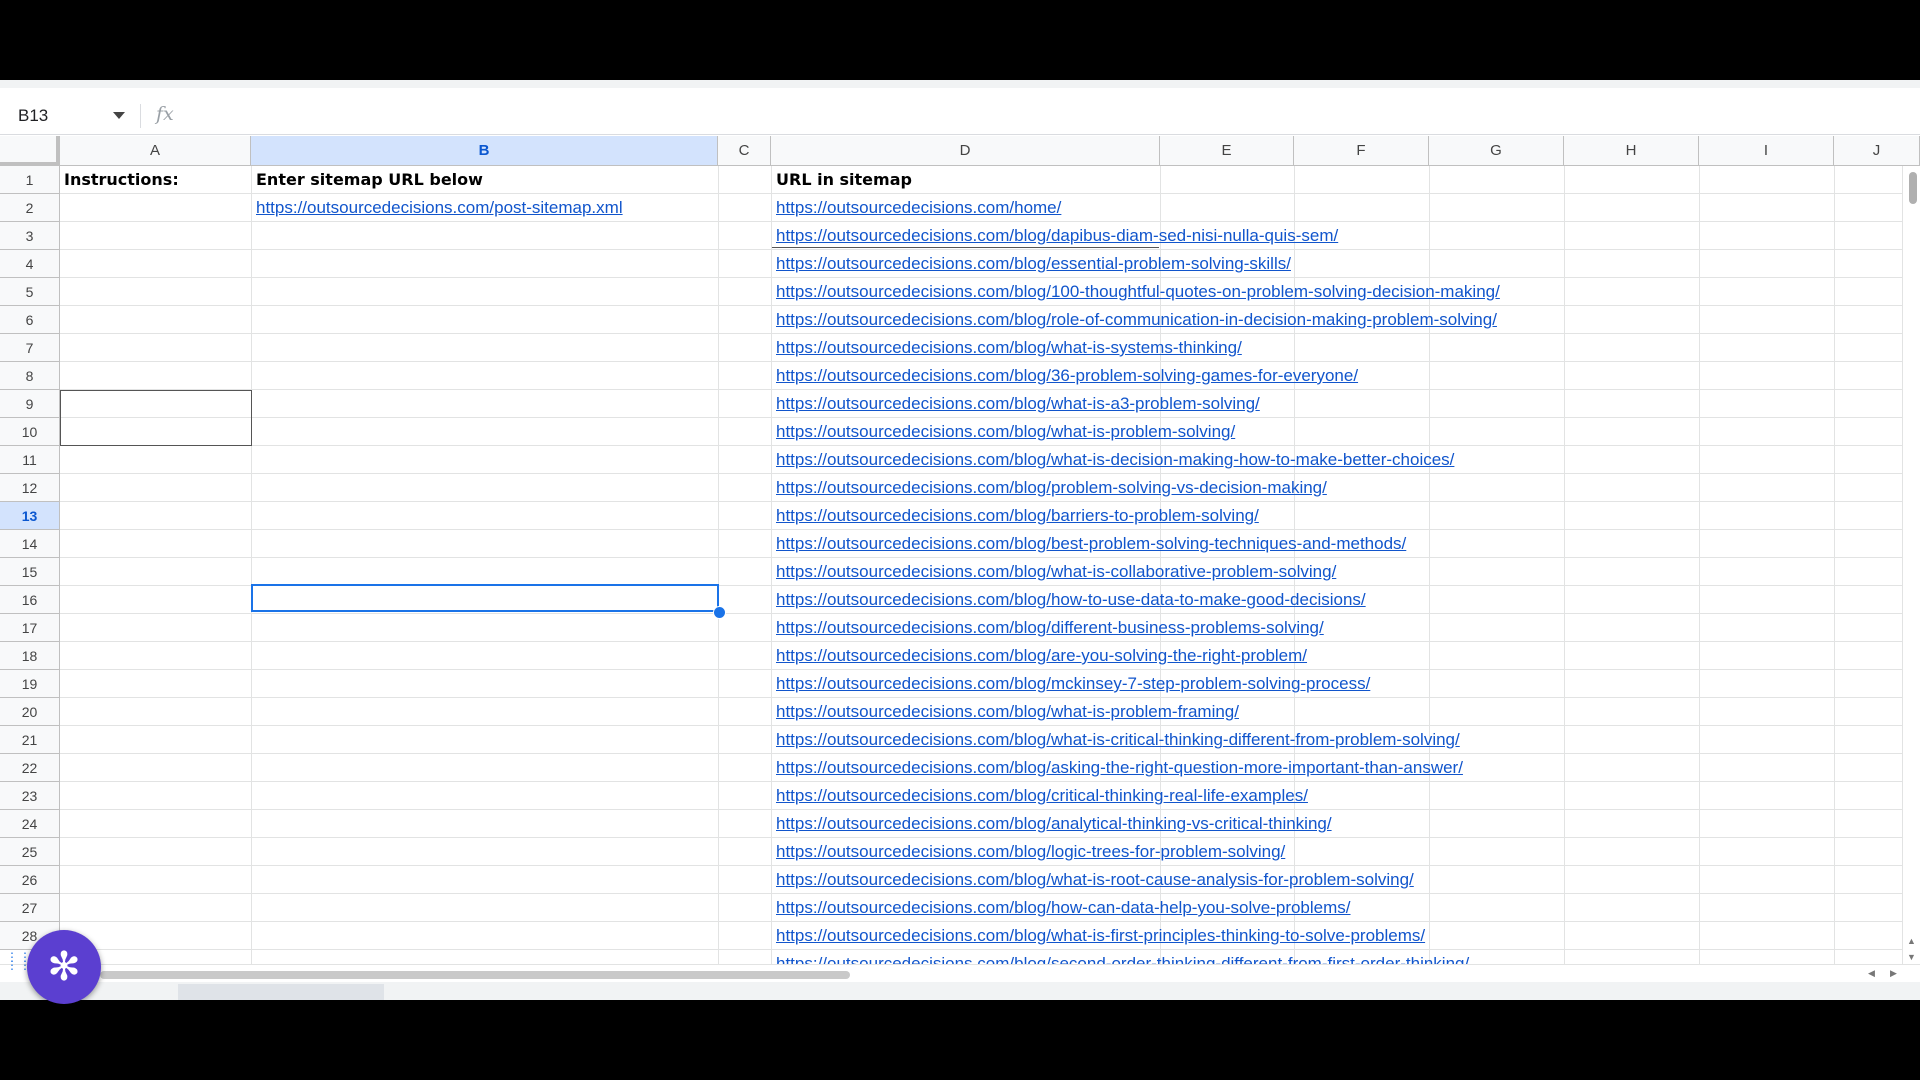 The width and height of the screenshot is (1920, 1080). What do you see at coordinates (485, 598) in the screenshot?
I see `active-cell-b13` at bounding box center [485, 598].